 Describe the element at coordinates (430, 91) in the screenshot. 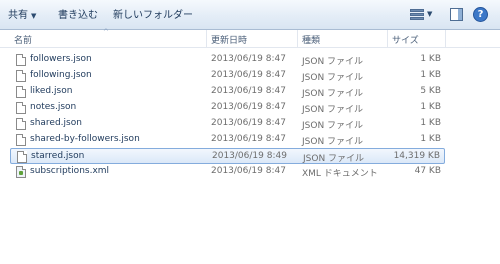

I see `file-size: 5 KB` at that location.